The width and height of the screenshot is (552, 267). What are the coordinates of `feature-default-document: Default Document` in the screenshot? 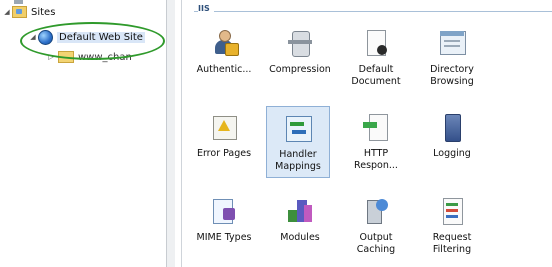 It's located at (376, 58).